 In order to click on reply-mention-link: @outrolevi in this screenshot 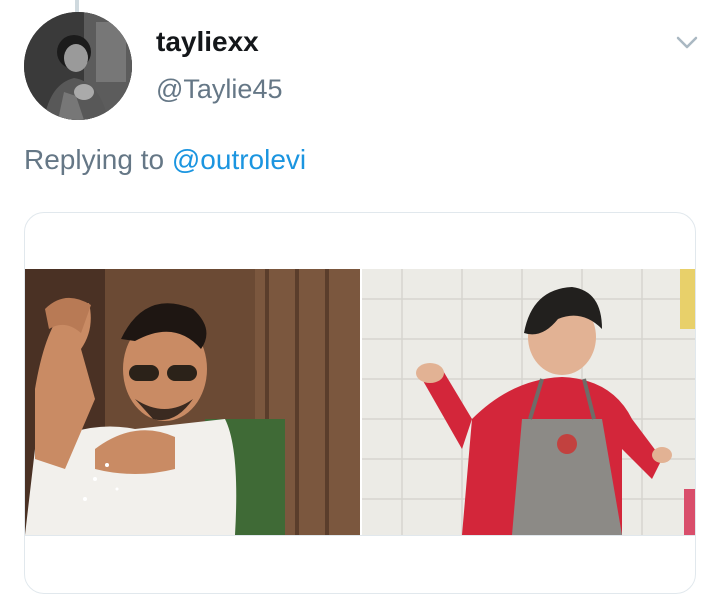, I will do `click(239, 159)`.